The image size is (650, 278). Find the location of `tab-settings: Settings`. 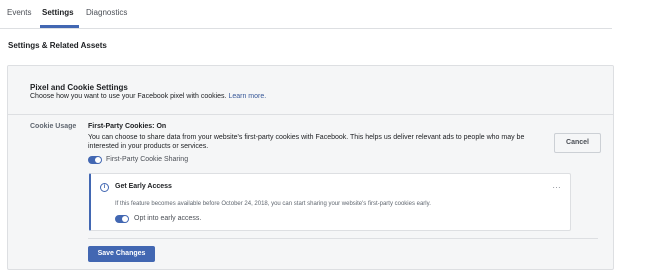

tab-settings: Settings is located at coordinates (58, 12).